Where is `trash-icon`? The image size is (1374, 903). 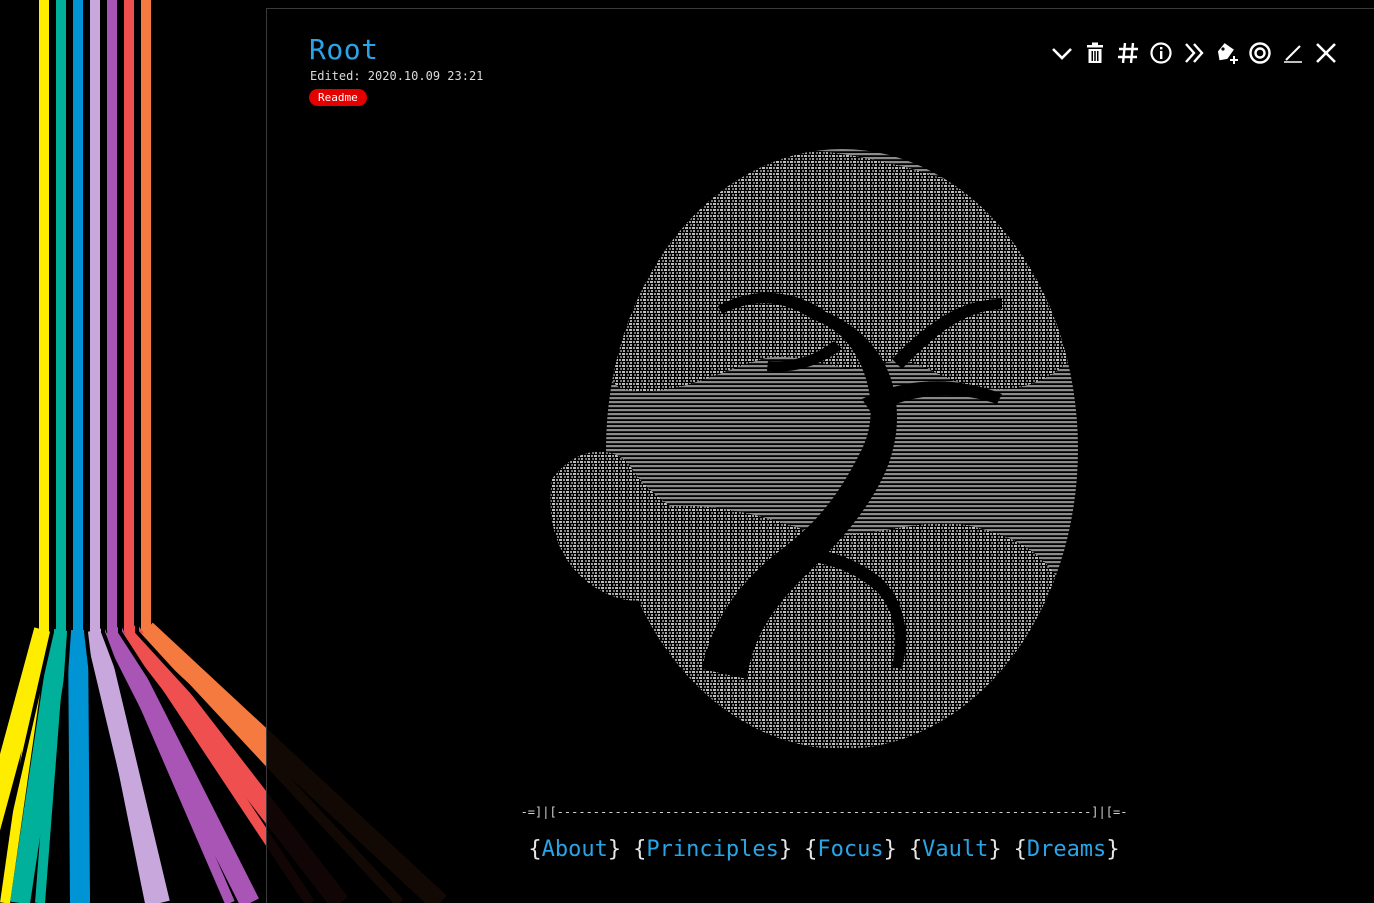 trash-icon is located at coordinates (1094, 52).